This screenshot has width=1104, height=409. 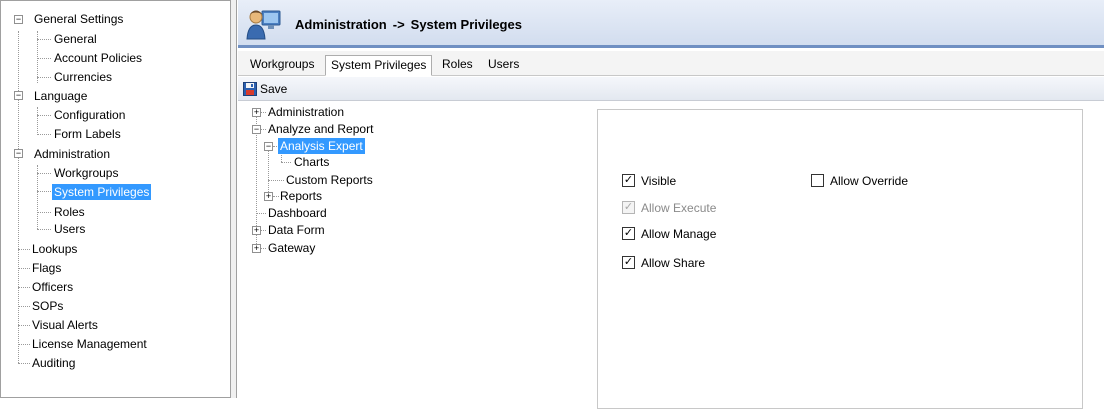 What do you see at coordinates (457, 65) in the screenshot?
I see `tab-roles: Roles` at bounding box center [457, 65].